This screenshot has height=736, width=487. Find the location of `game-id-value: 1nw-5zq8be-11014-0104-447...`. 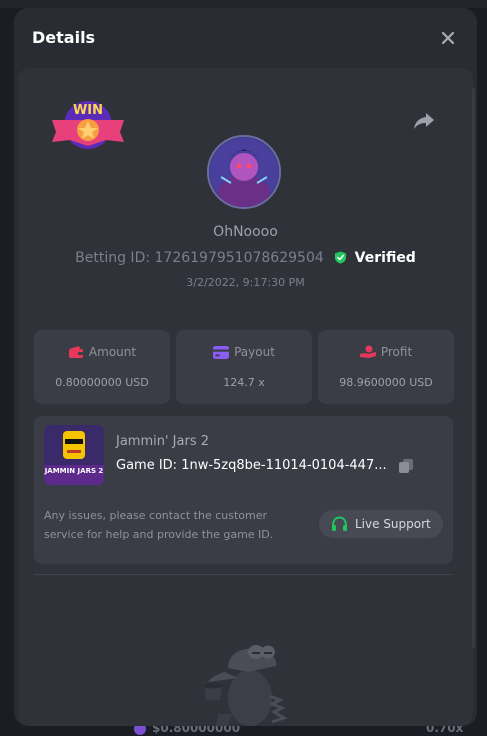

game-id-value: 1nw-5zq8be-11014-0104-447... is located at coordinates (284, 465).